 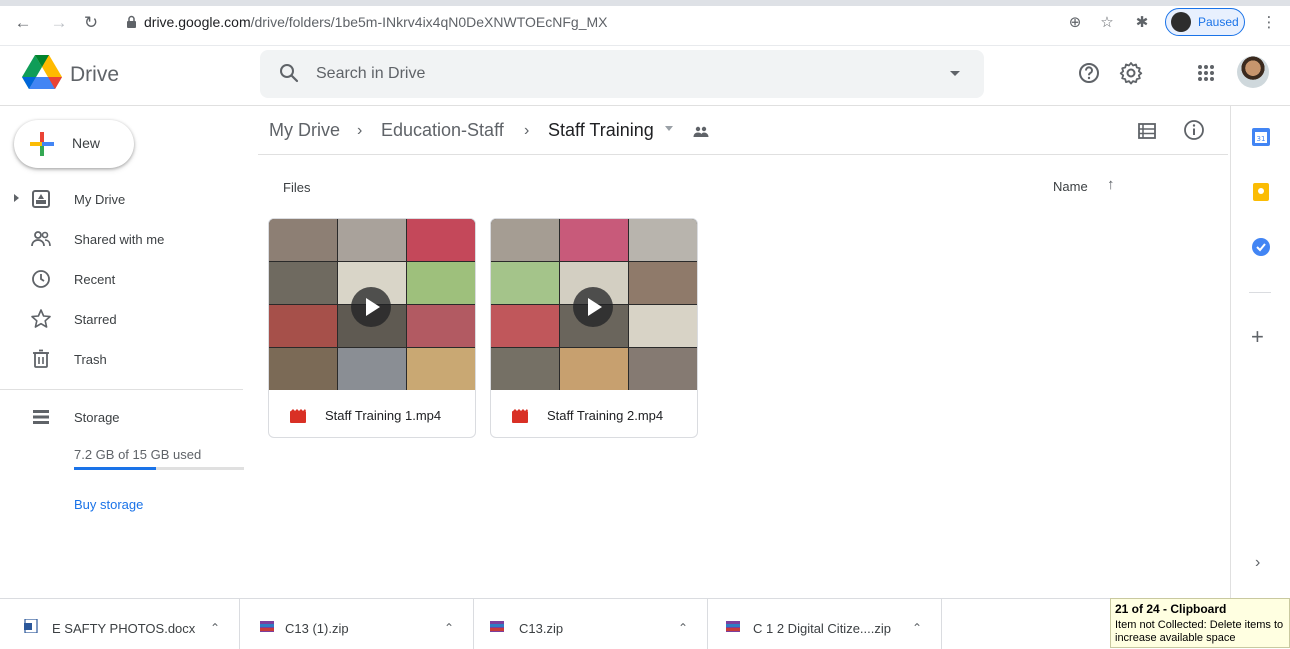 I want to click on new-button-label: New, so click(x=86, y=143).